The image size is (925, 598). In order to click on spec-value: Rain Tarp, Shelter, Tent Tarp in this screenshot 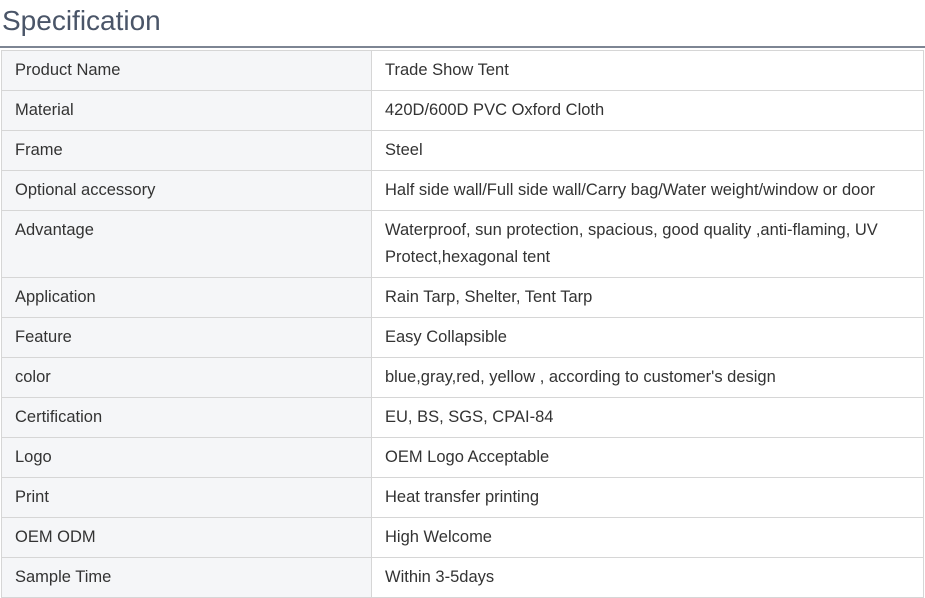, I will do `click(647, 297)`.